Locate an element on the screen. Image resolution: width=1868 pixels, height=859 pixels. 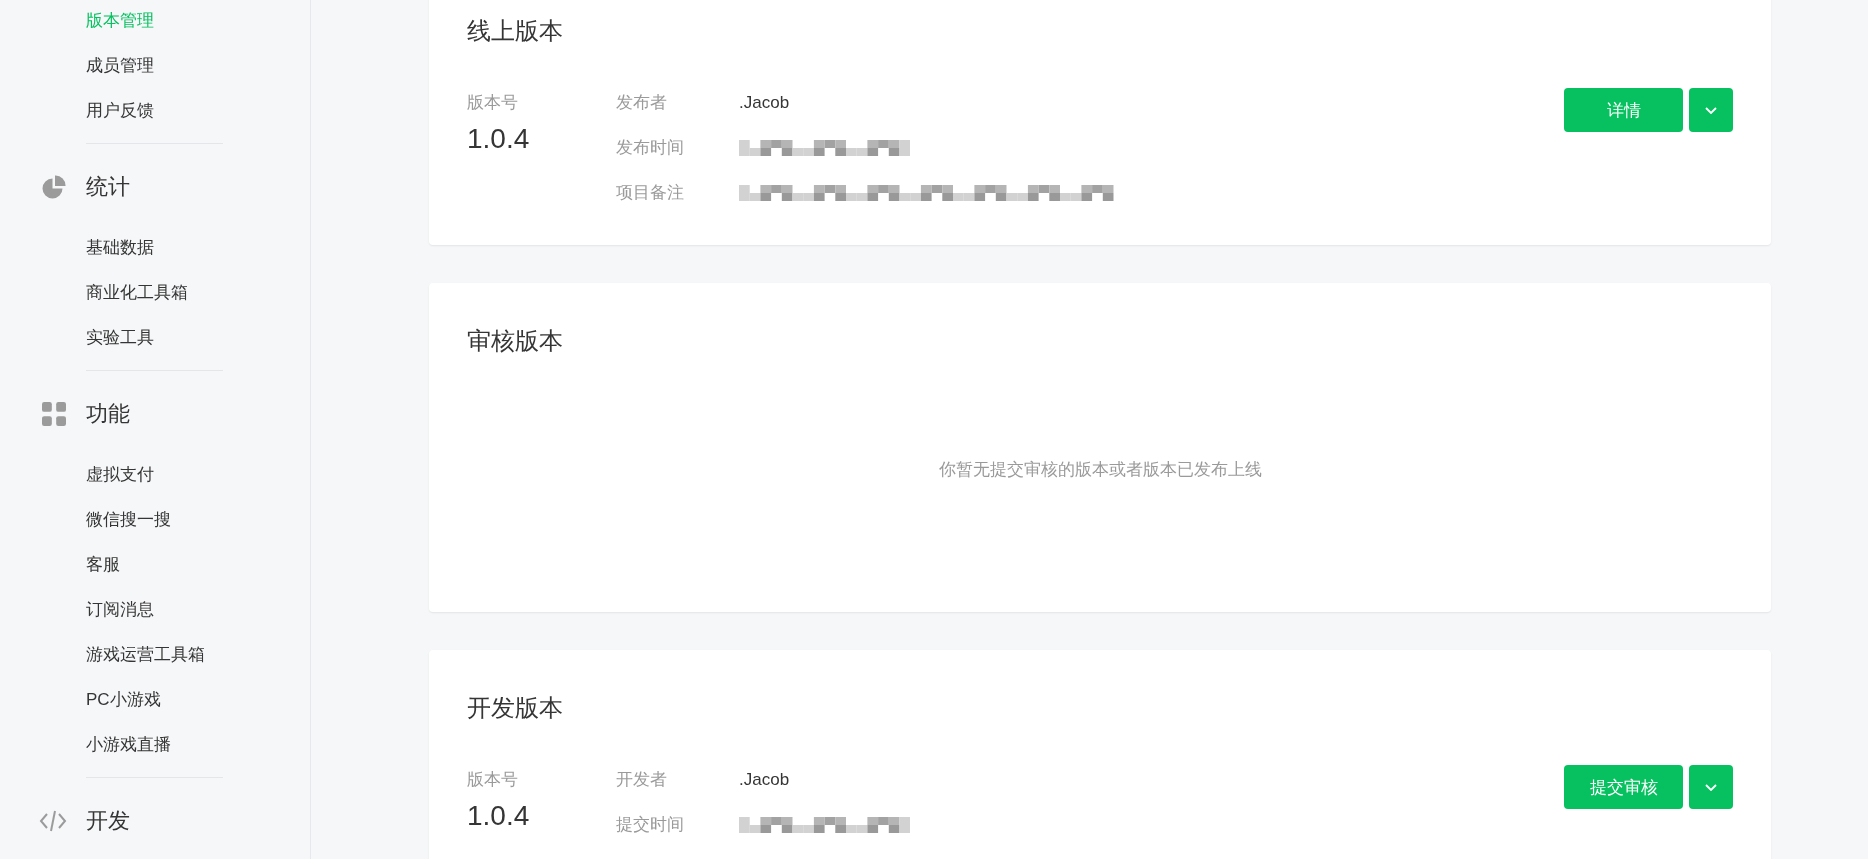
sidebar-item: 客服 is located at coordinates (103, 564).